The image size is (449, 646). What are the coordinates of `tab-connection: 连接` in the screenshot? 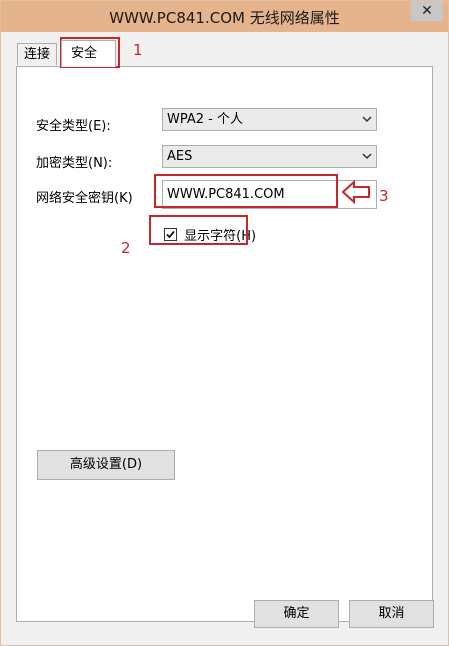 It's located at (37, 54).